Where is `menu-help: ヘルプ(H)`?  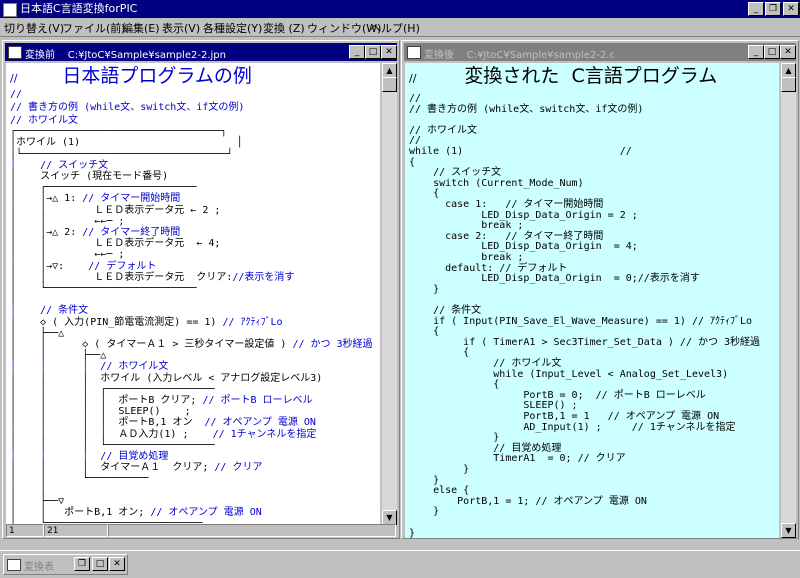 menu-help: ヘルプ(H) is located at coordinates (395, 28).